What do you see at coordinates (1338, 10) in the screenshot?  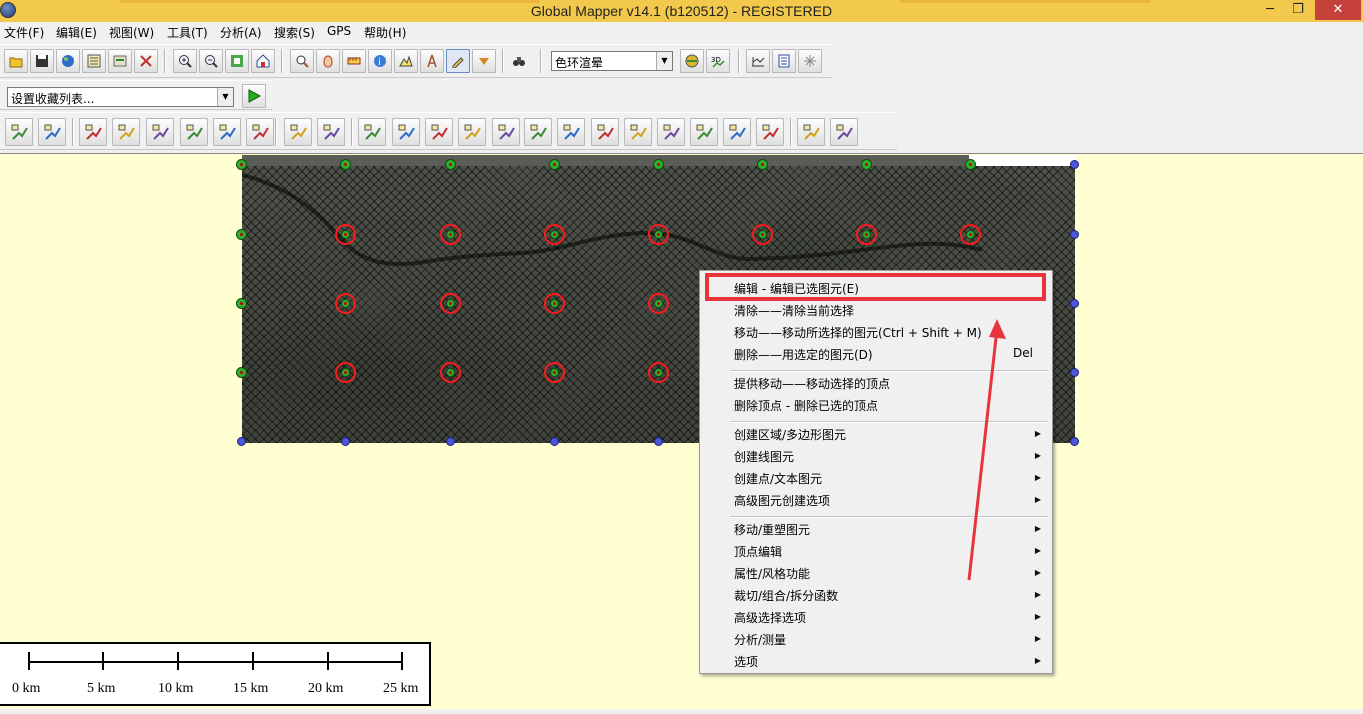 I see `close-button: ✕` at bounding box center [1338, 10].